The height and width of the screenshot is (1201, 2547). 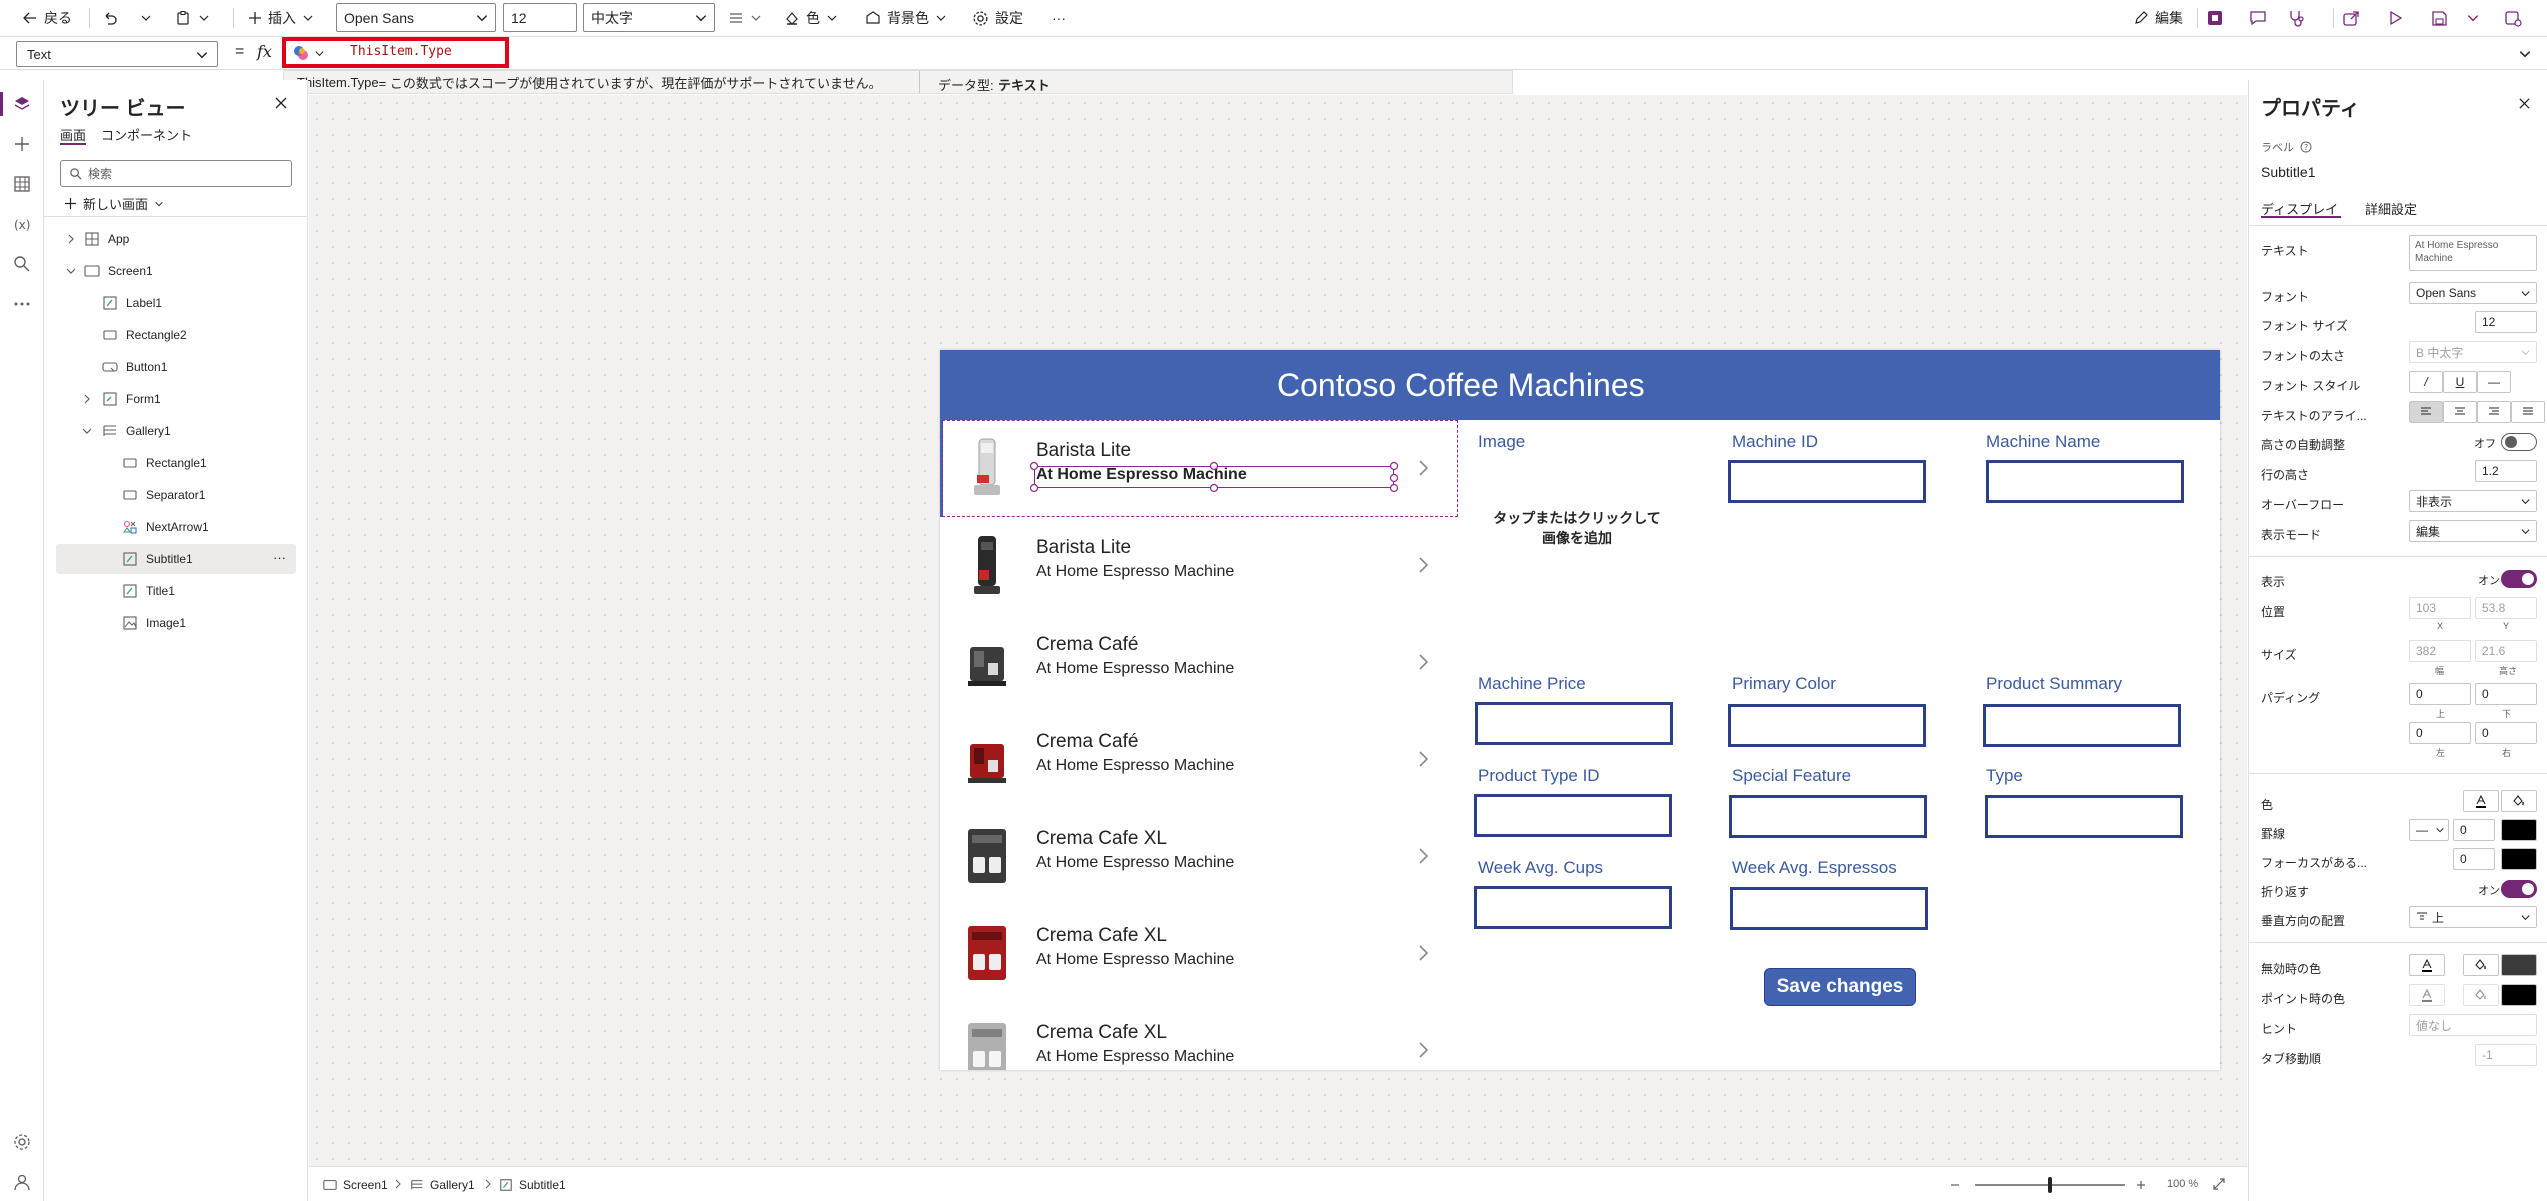 I want to click on tree-item-rectangle2: Rectangle2, so click(x=176, y=335).